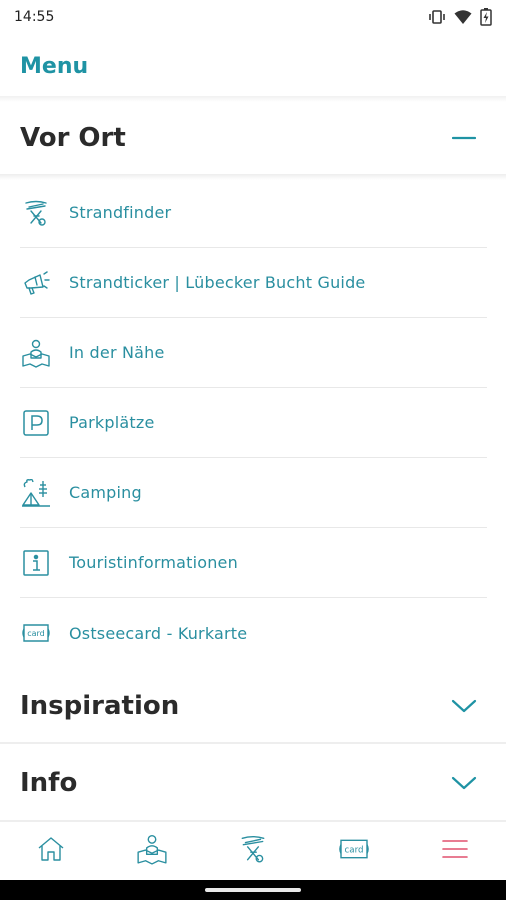  Describe the element at coordinates (253, 66) in the screenshot. I see `menu-header: Menu` at that location.